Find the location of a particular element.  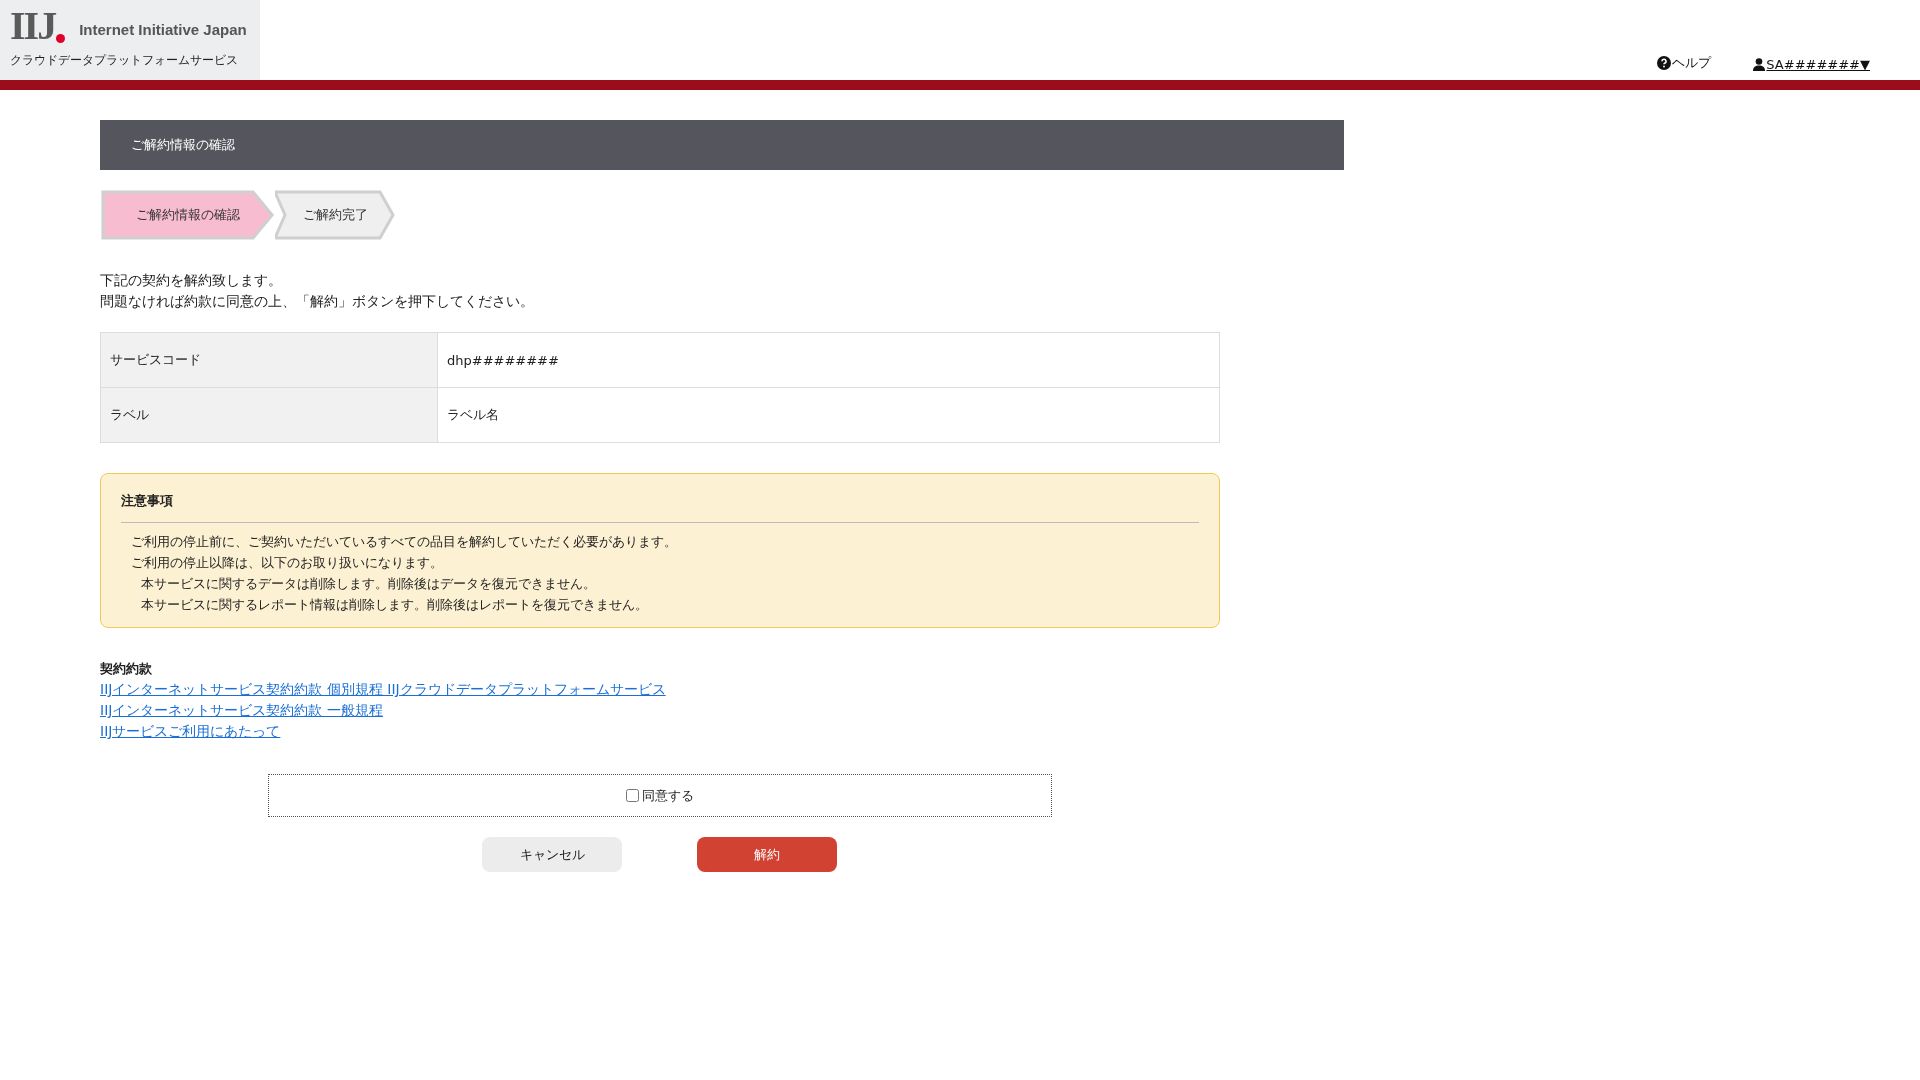

step-indicator: ご解約完了 is located at coordinates (335, 215).